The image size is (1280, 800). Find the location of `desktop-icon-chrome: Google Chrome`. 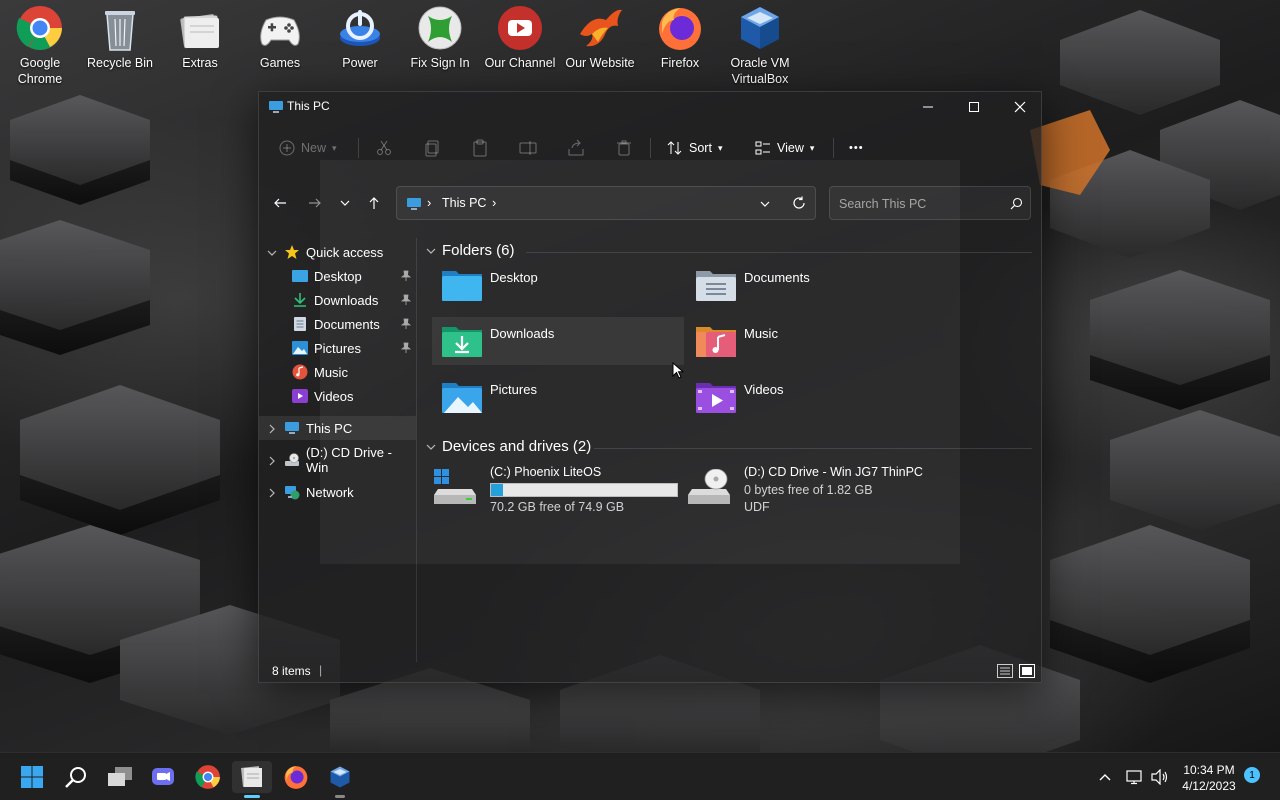

desktop-icon-chrome: Google Chrome is located at coordinates (40, 45).